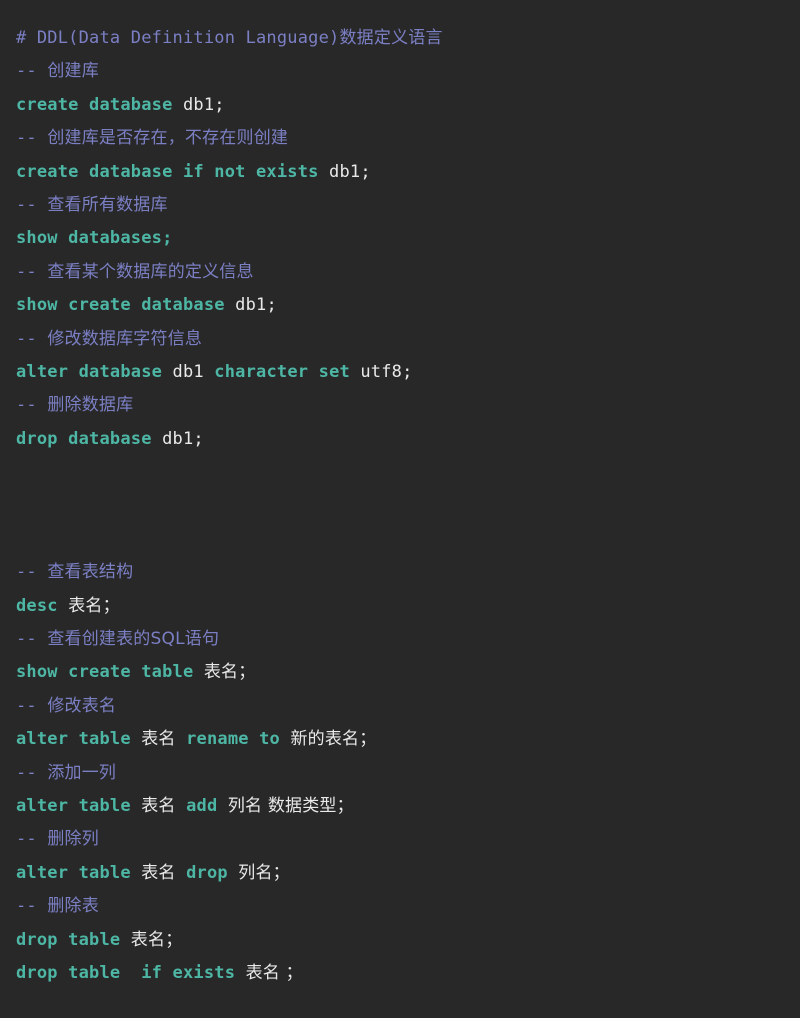 The height and width of the screenshot is (1018, 800). I want to click on token-kw: drop database, so click(84, 438).